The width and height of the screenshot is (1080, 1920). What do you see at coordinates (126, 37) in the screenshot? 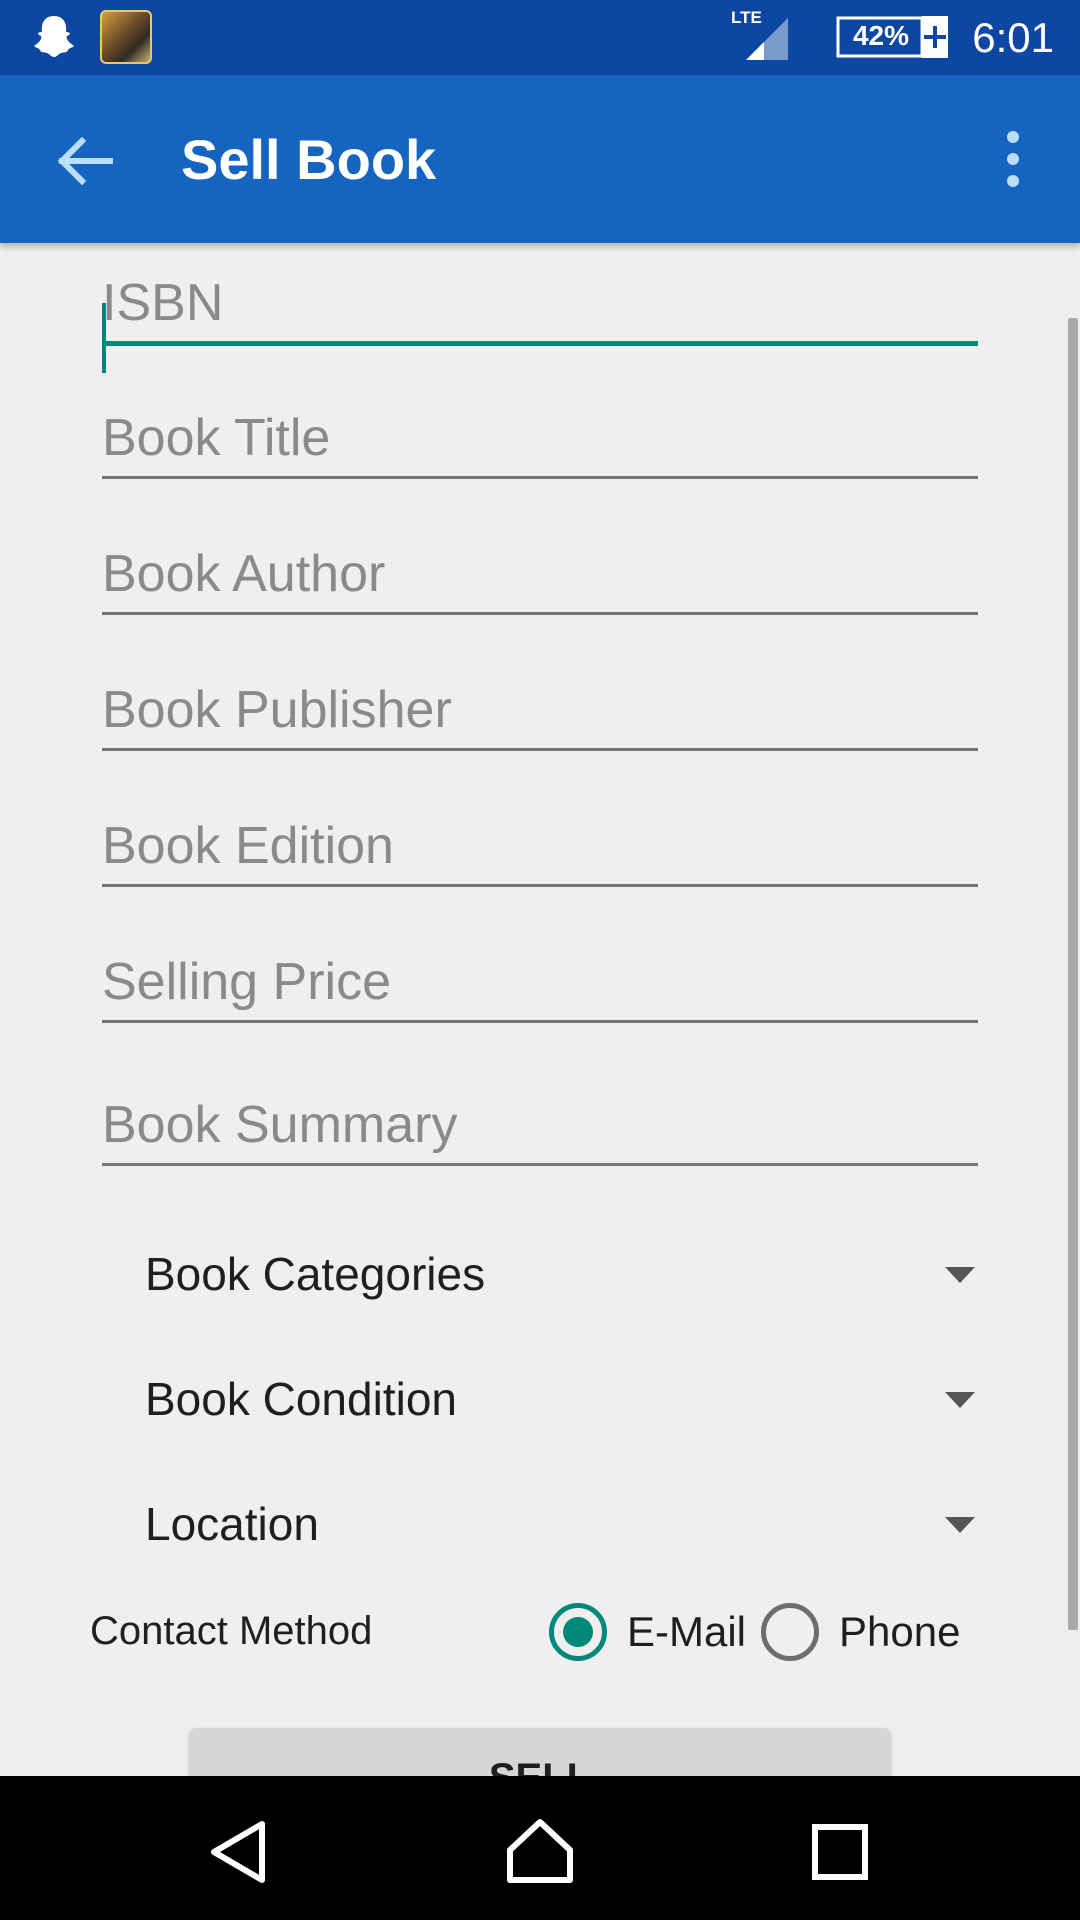
I see `game-app-icon` at bounding box center [126, 37].